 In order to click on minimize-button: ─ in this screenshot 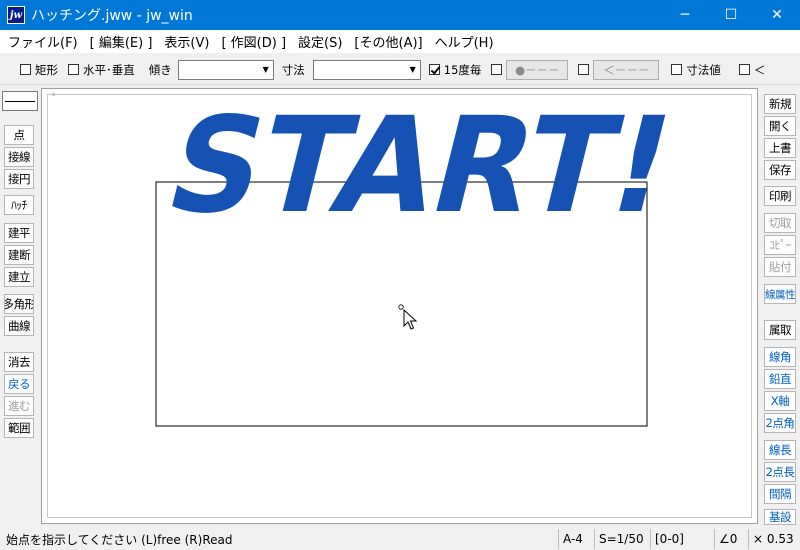, I will do `click(685, 15)`.